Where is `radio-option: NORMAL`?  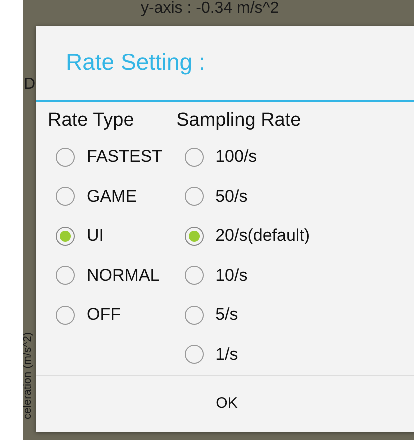 radio-option: NORMAL is located at coordinates (105, 276).